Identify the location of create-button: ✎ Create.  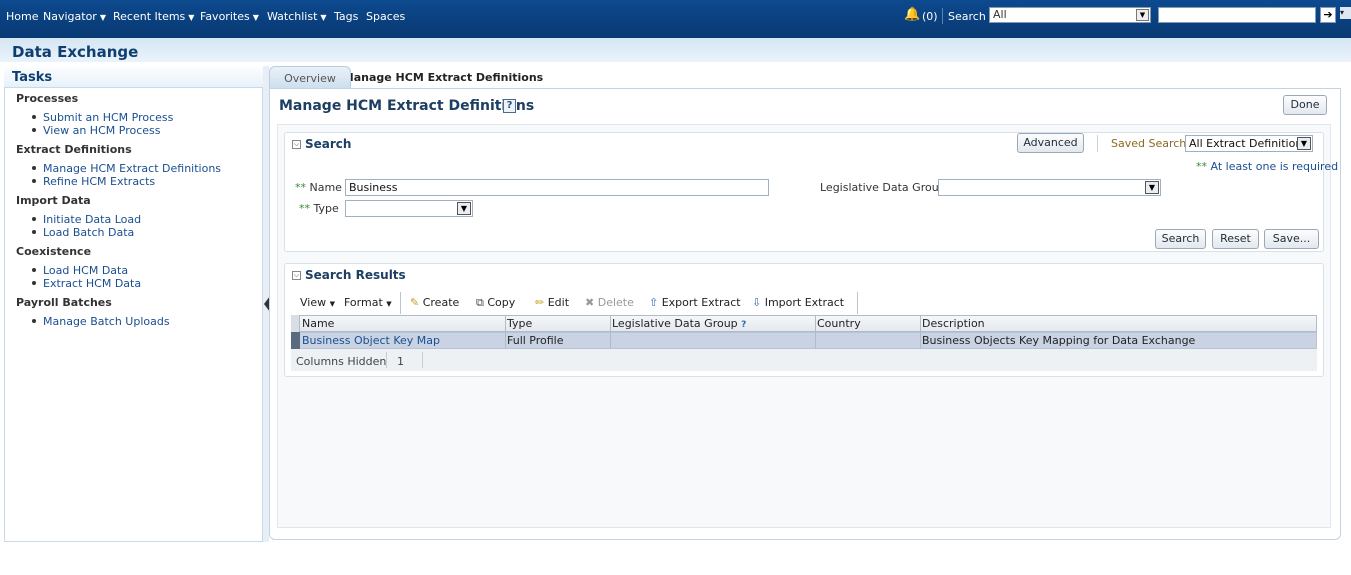
(434, 302).